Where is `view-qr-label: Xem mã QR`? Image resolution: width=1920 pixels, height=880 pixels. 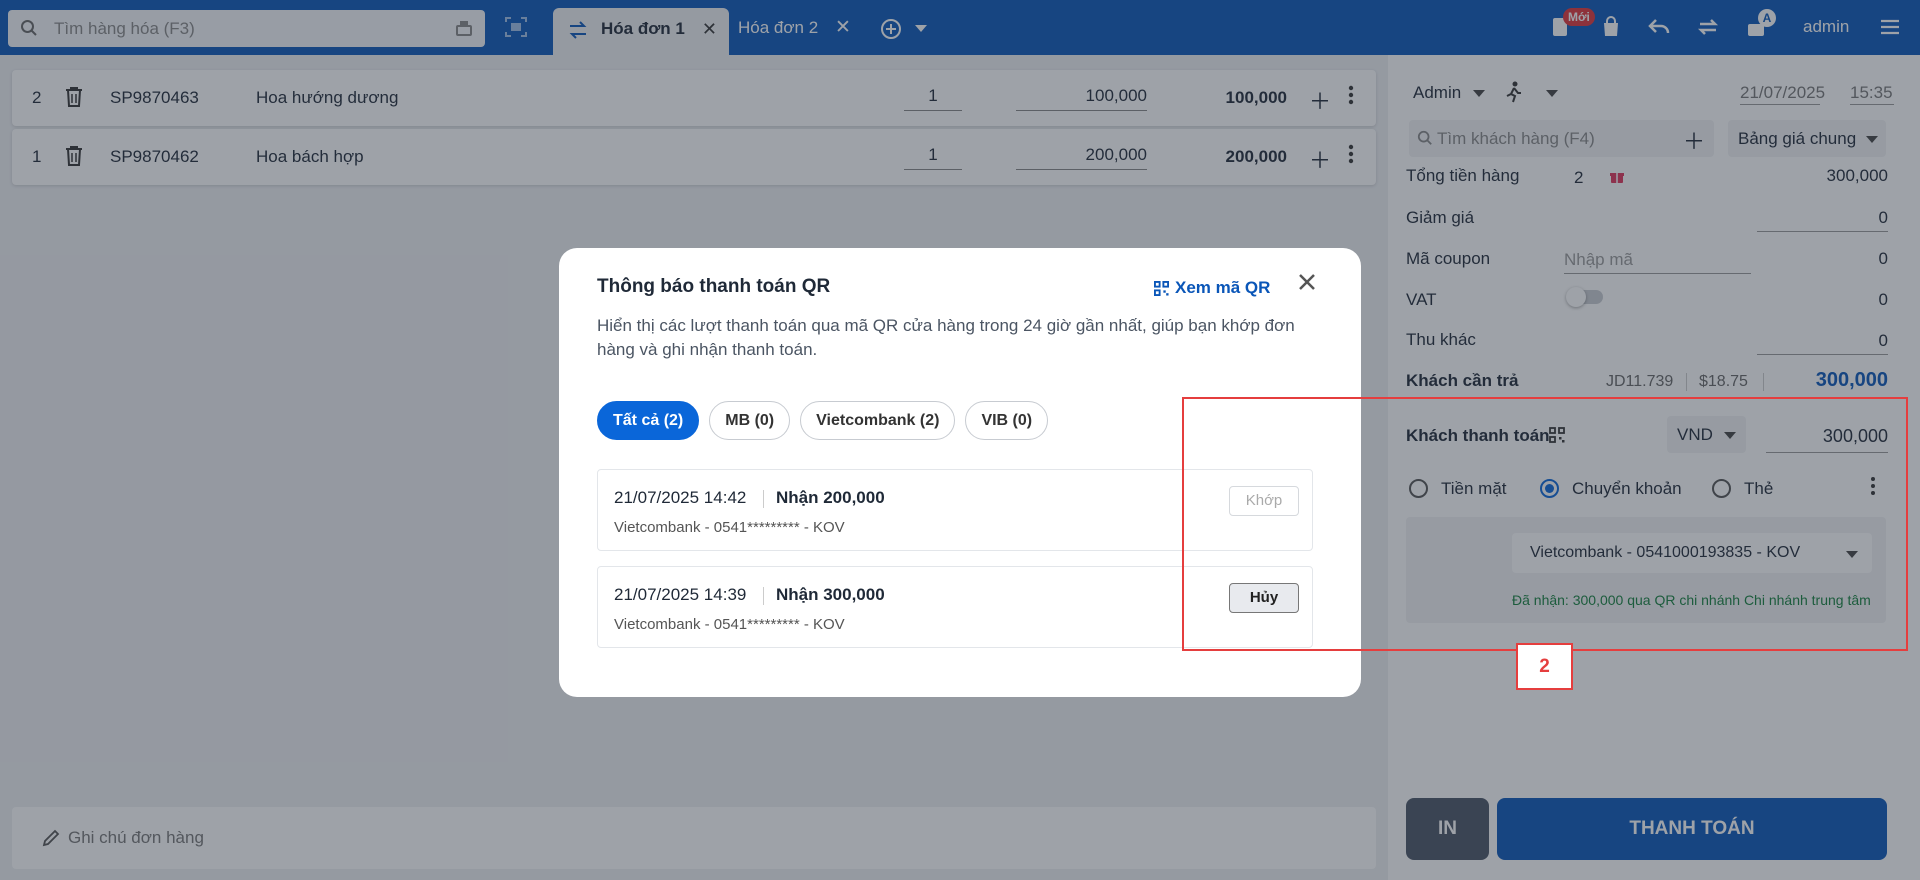 view-qr-label: Xem mã QR is located at coordinates (1223, 287).